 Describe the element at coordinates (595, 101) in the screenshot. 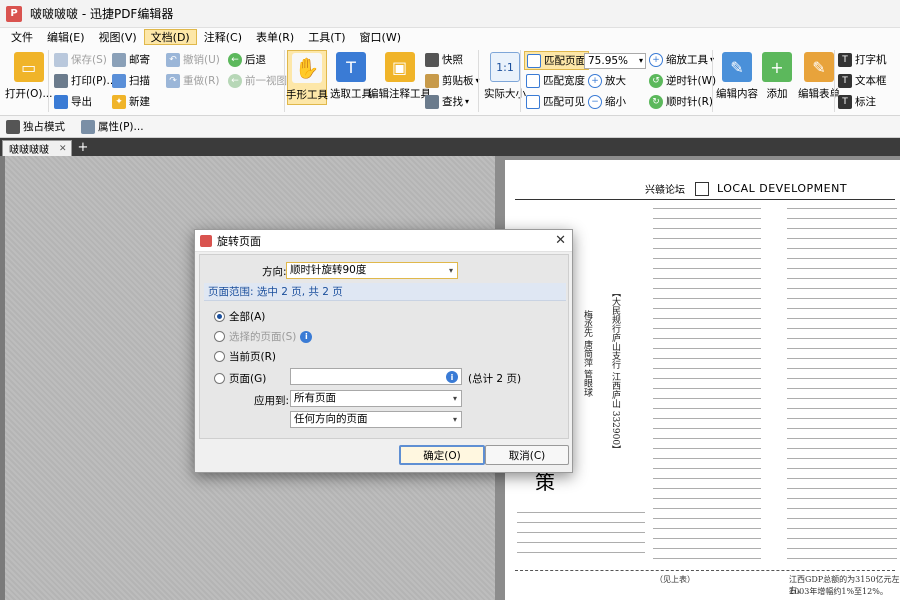

I see `zoom-out-icon: −` at that location.